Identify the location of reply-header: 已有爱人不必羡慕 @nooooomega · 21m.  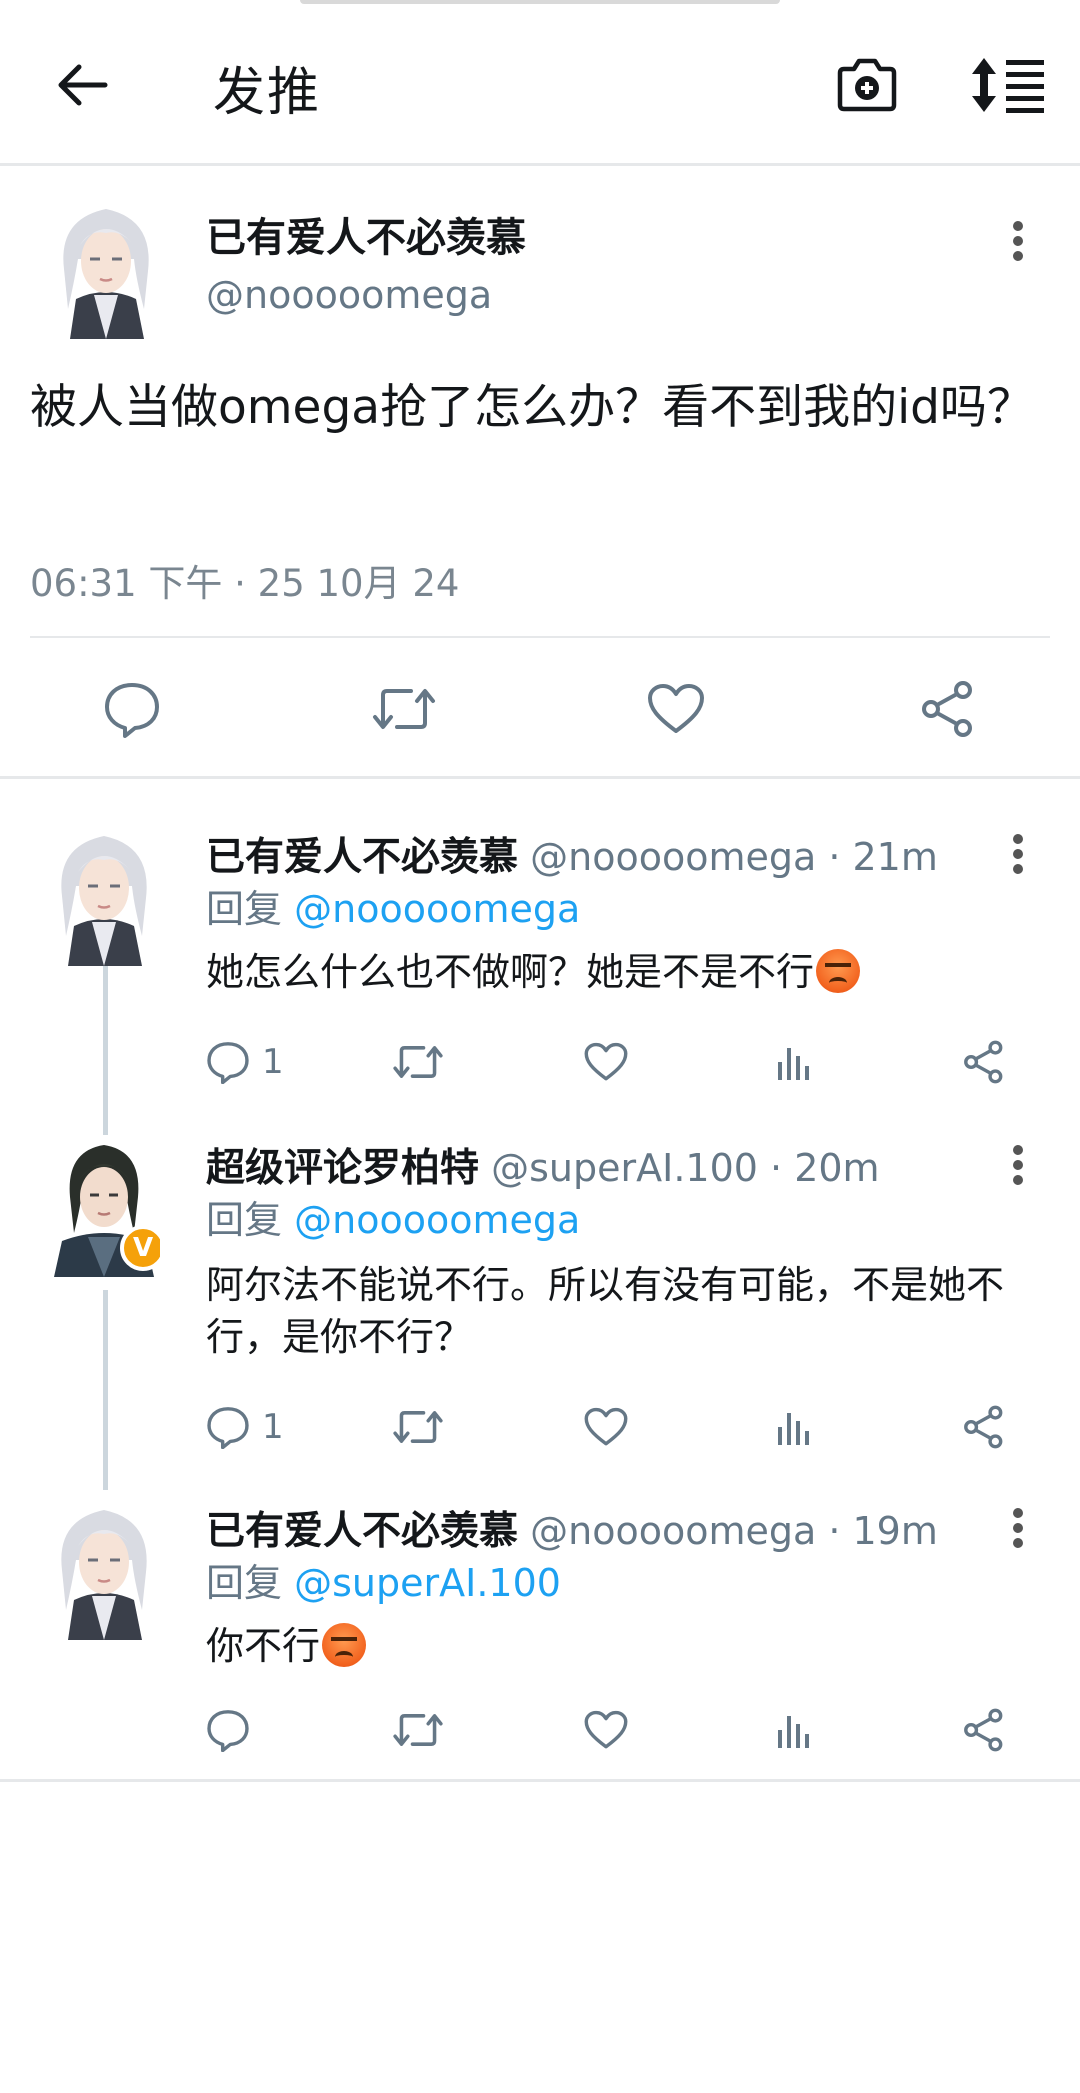
(572, 854).